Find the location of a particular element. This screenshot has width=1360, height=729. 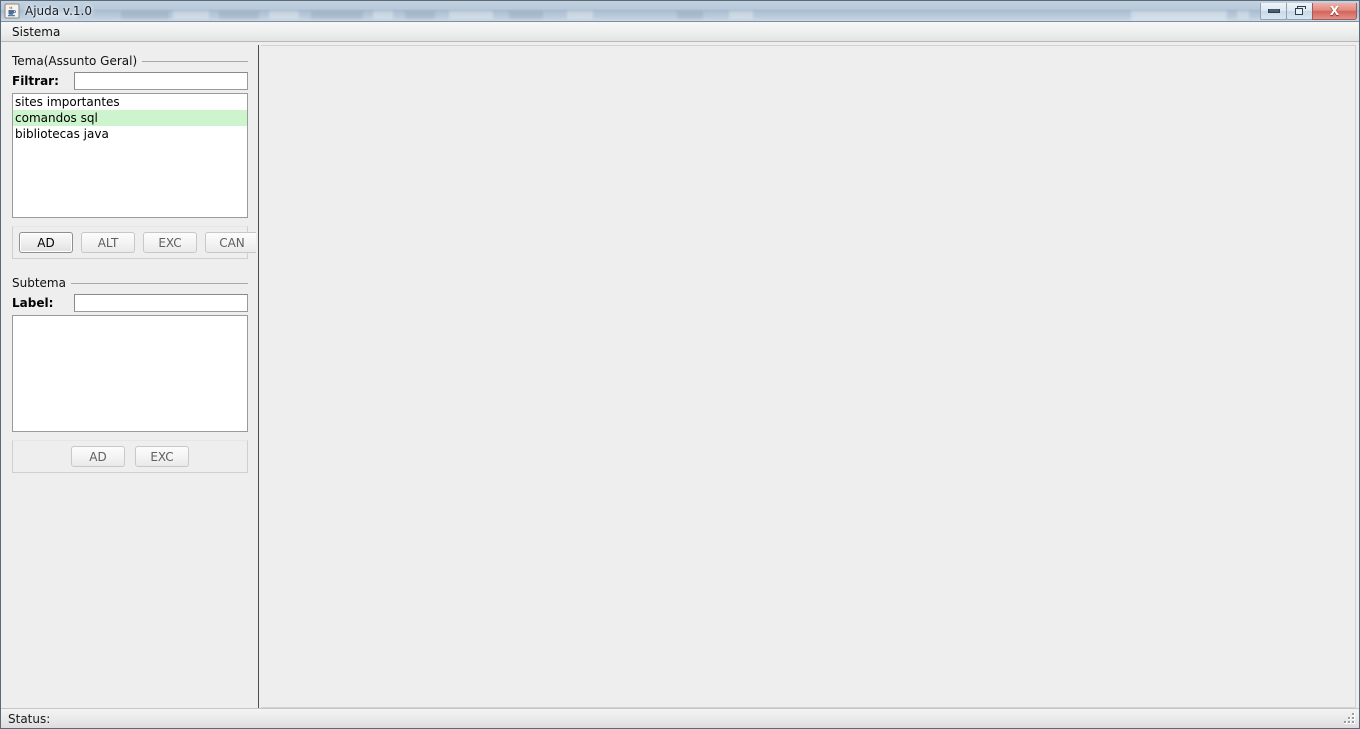

close-icon: X is located at coordinates (1334, 10).